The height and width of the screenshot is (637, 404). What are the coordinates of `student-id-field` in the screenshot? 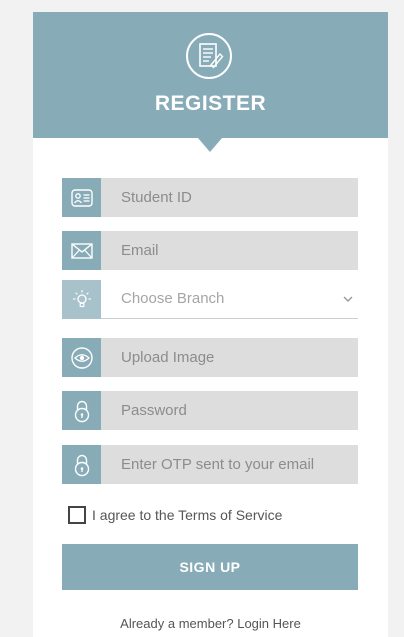 It's located at (210, 197).